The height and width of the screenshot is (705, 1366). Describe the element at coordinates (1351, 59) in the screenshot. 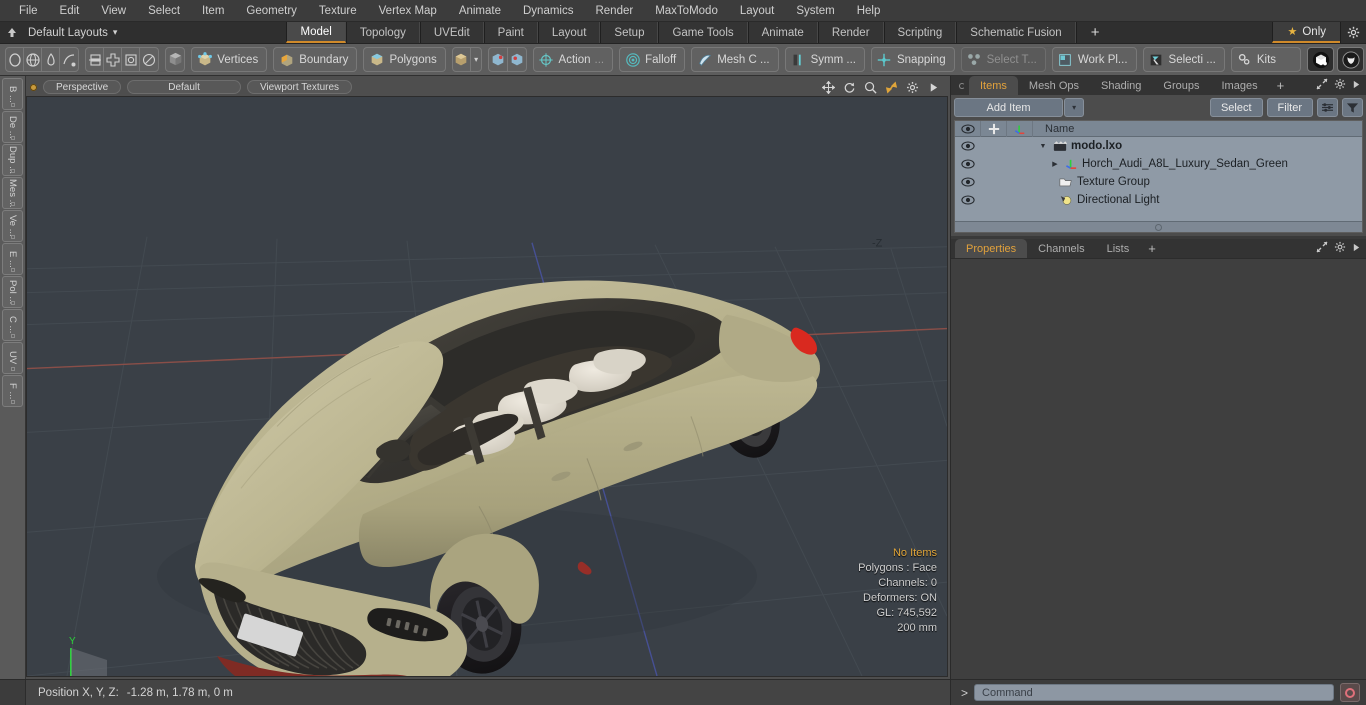

I see `unreal-icon` at that location.